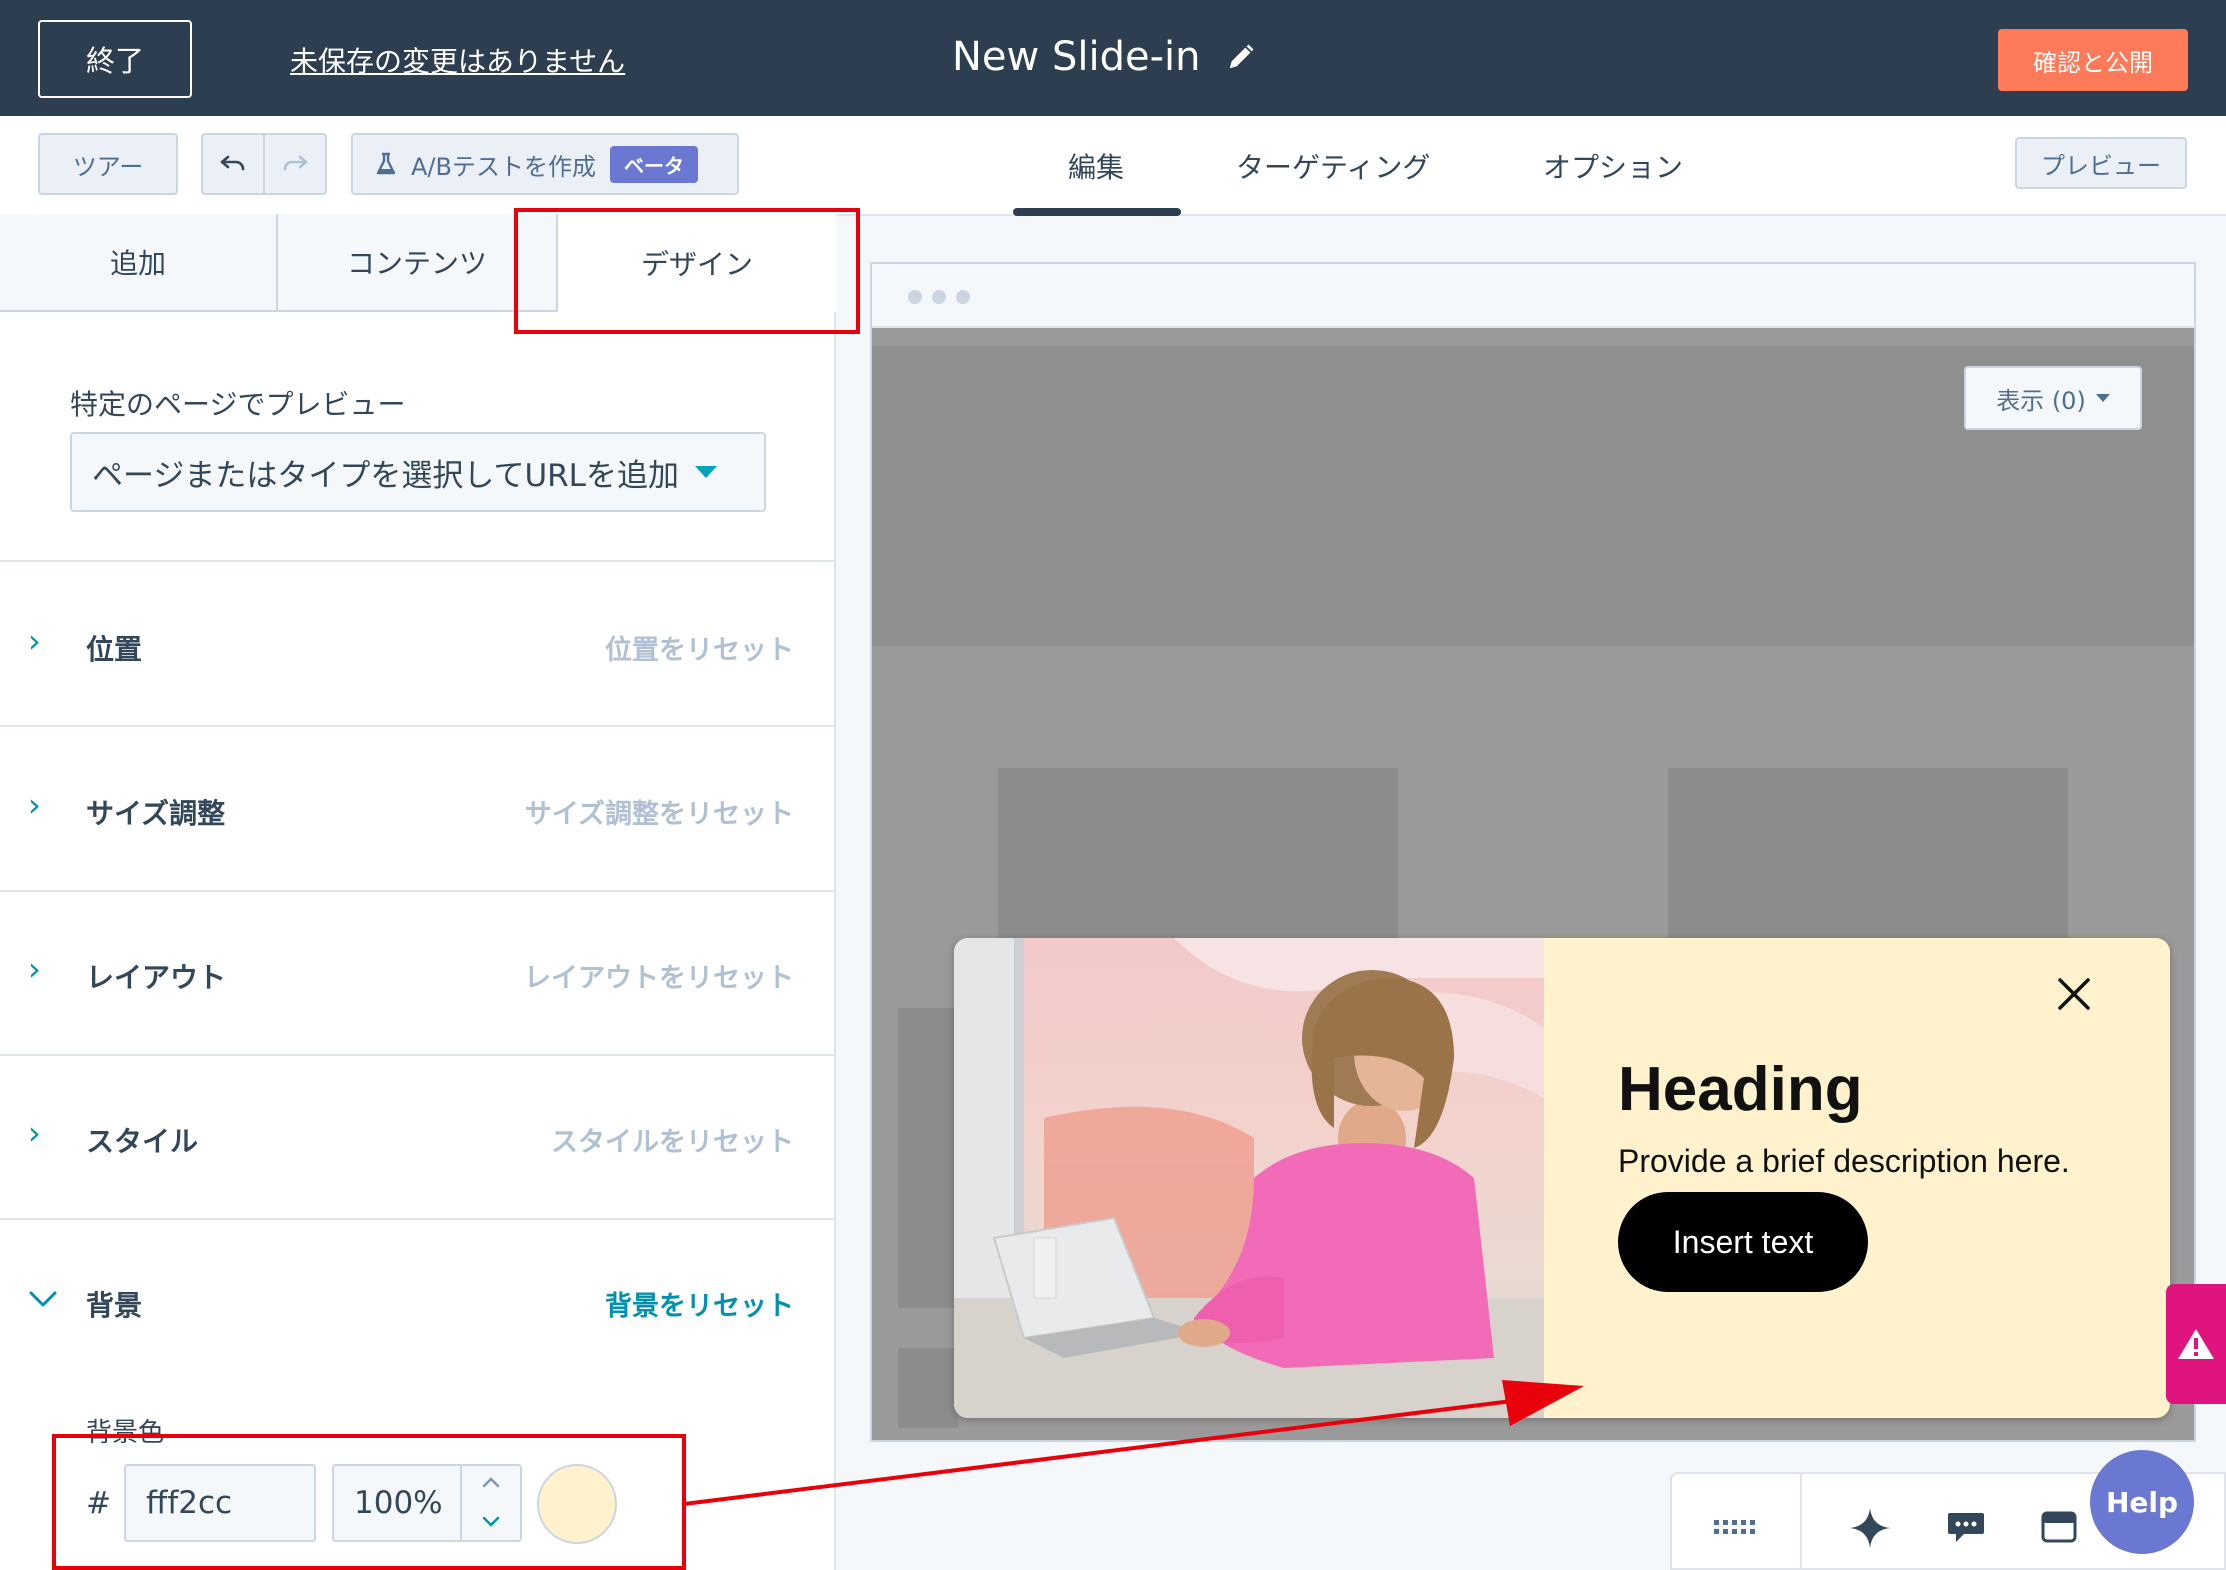 The height and width of the screenshot is (1570, 2226). Describe the element at coordinates (1096, 166) in the screenshot. I see `tab-edit: 編集` at that location.